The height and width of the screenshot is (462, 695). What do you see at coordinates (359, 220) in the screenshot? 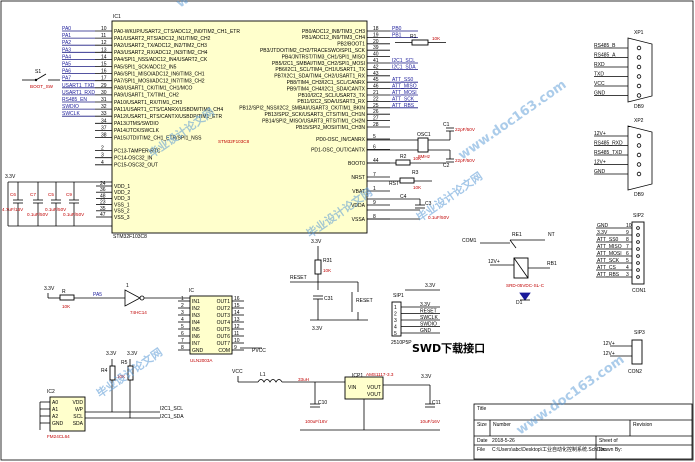
I see `mcu-pin-name: VSSA` at bounding box center [359, 220].